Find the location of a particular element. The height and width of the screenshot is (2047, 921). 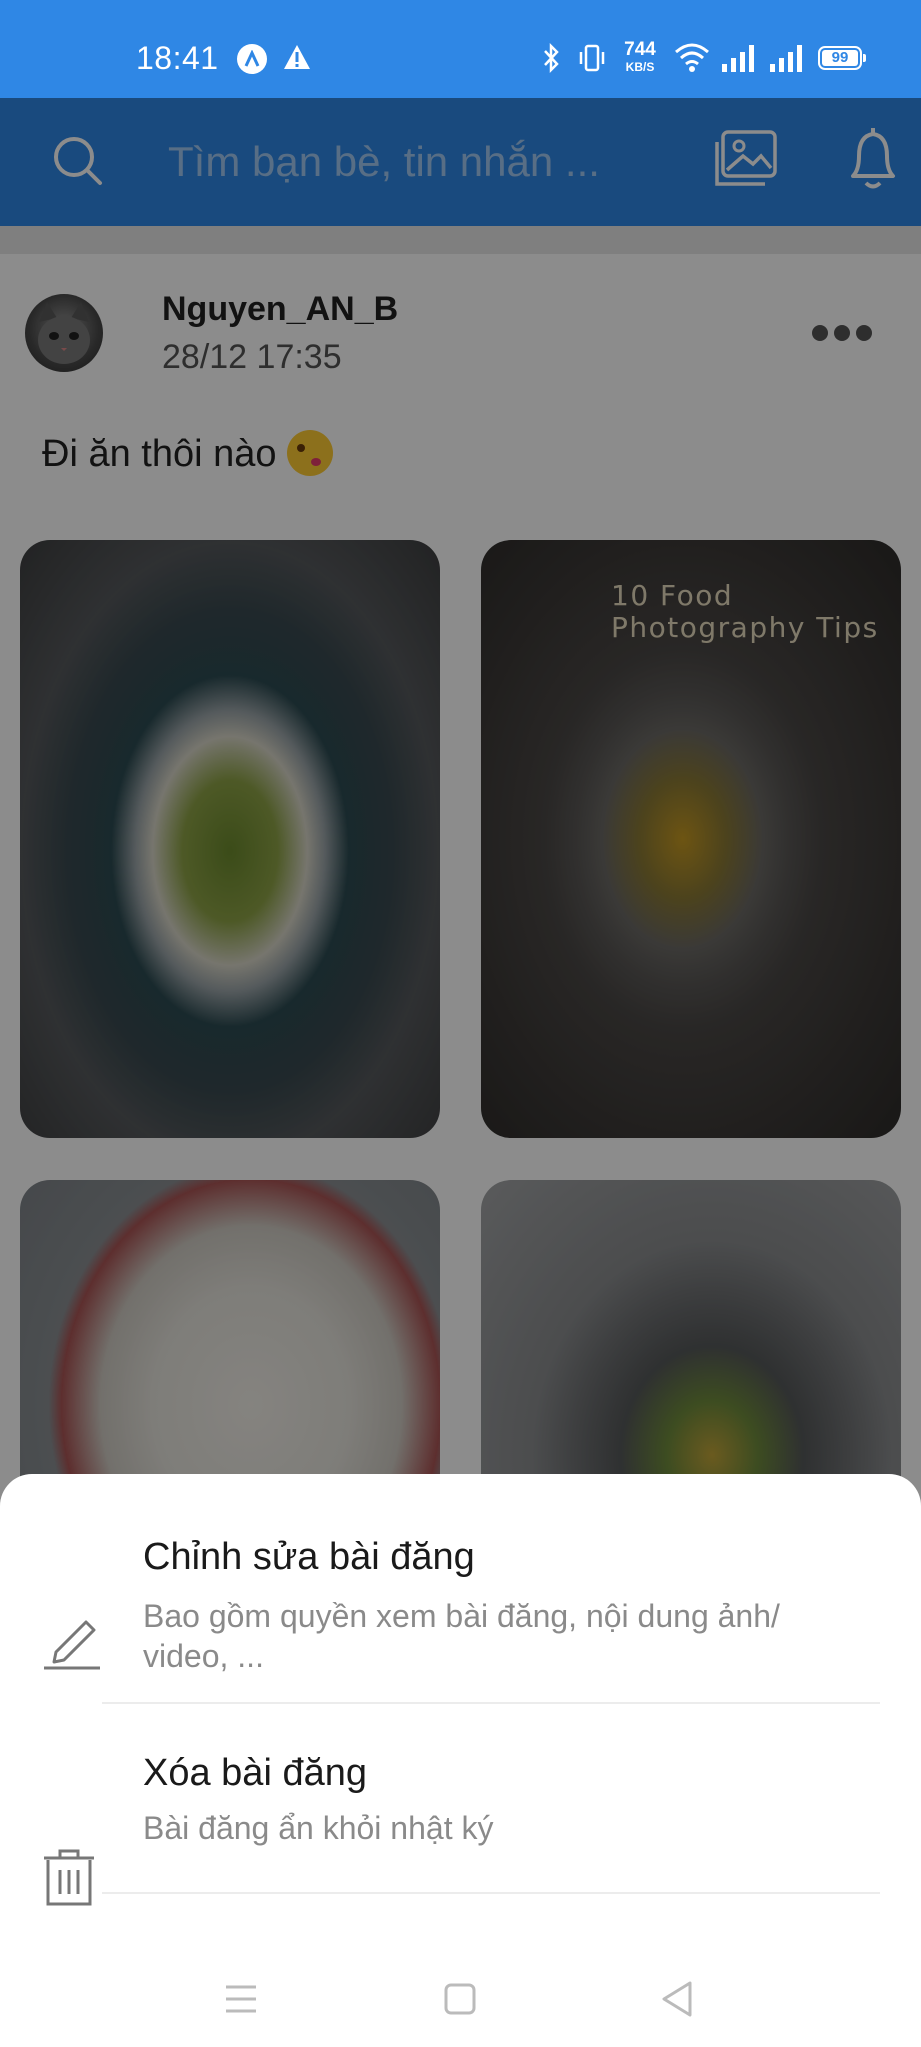

status-bar: 18:41 744 KB/S 99 is located at coordinates (460, 49).